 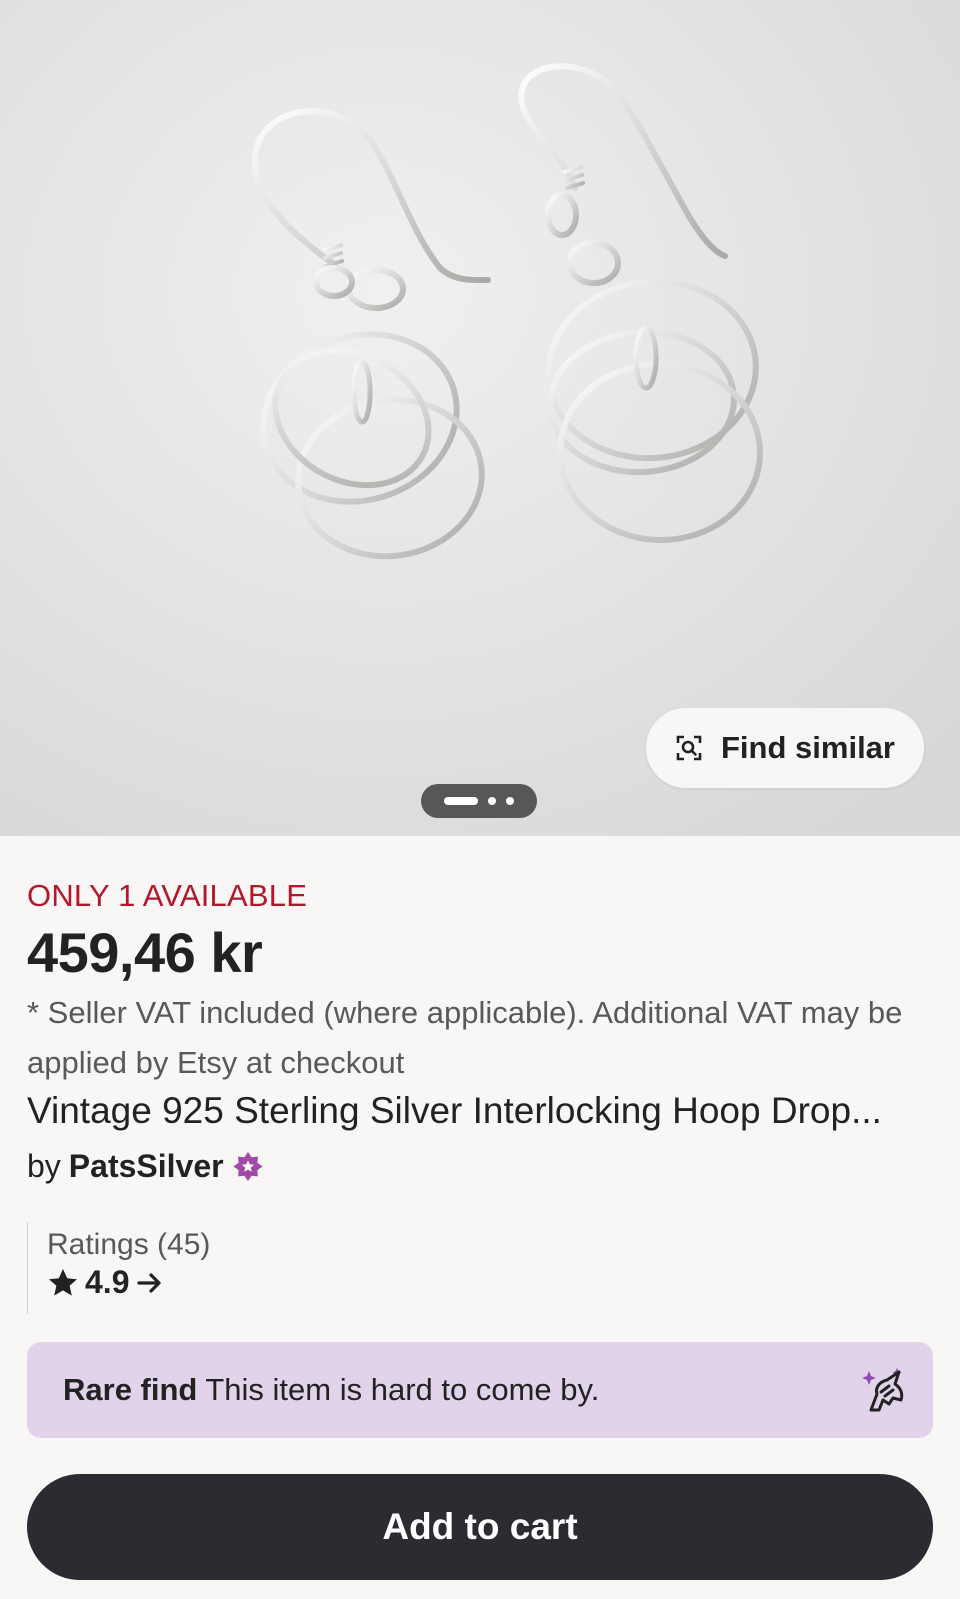 I want to click on find-similar-label: Find similar, so click(x=808, y=747).